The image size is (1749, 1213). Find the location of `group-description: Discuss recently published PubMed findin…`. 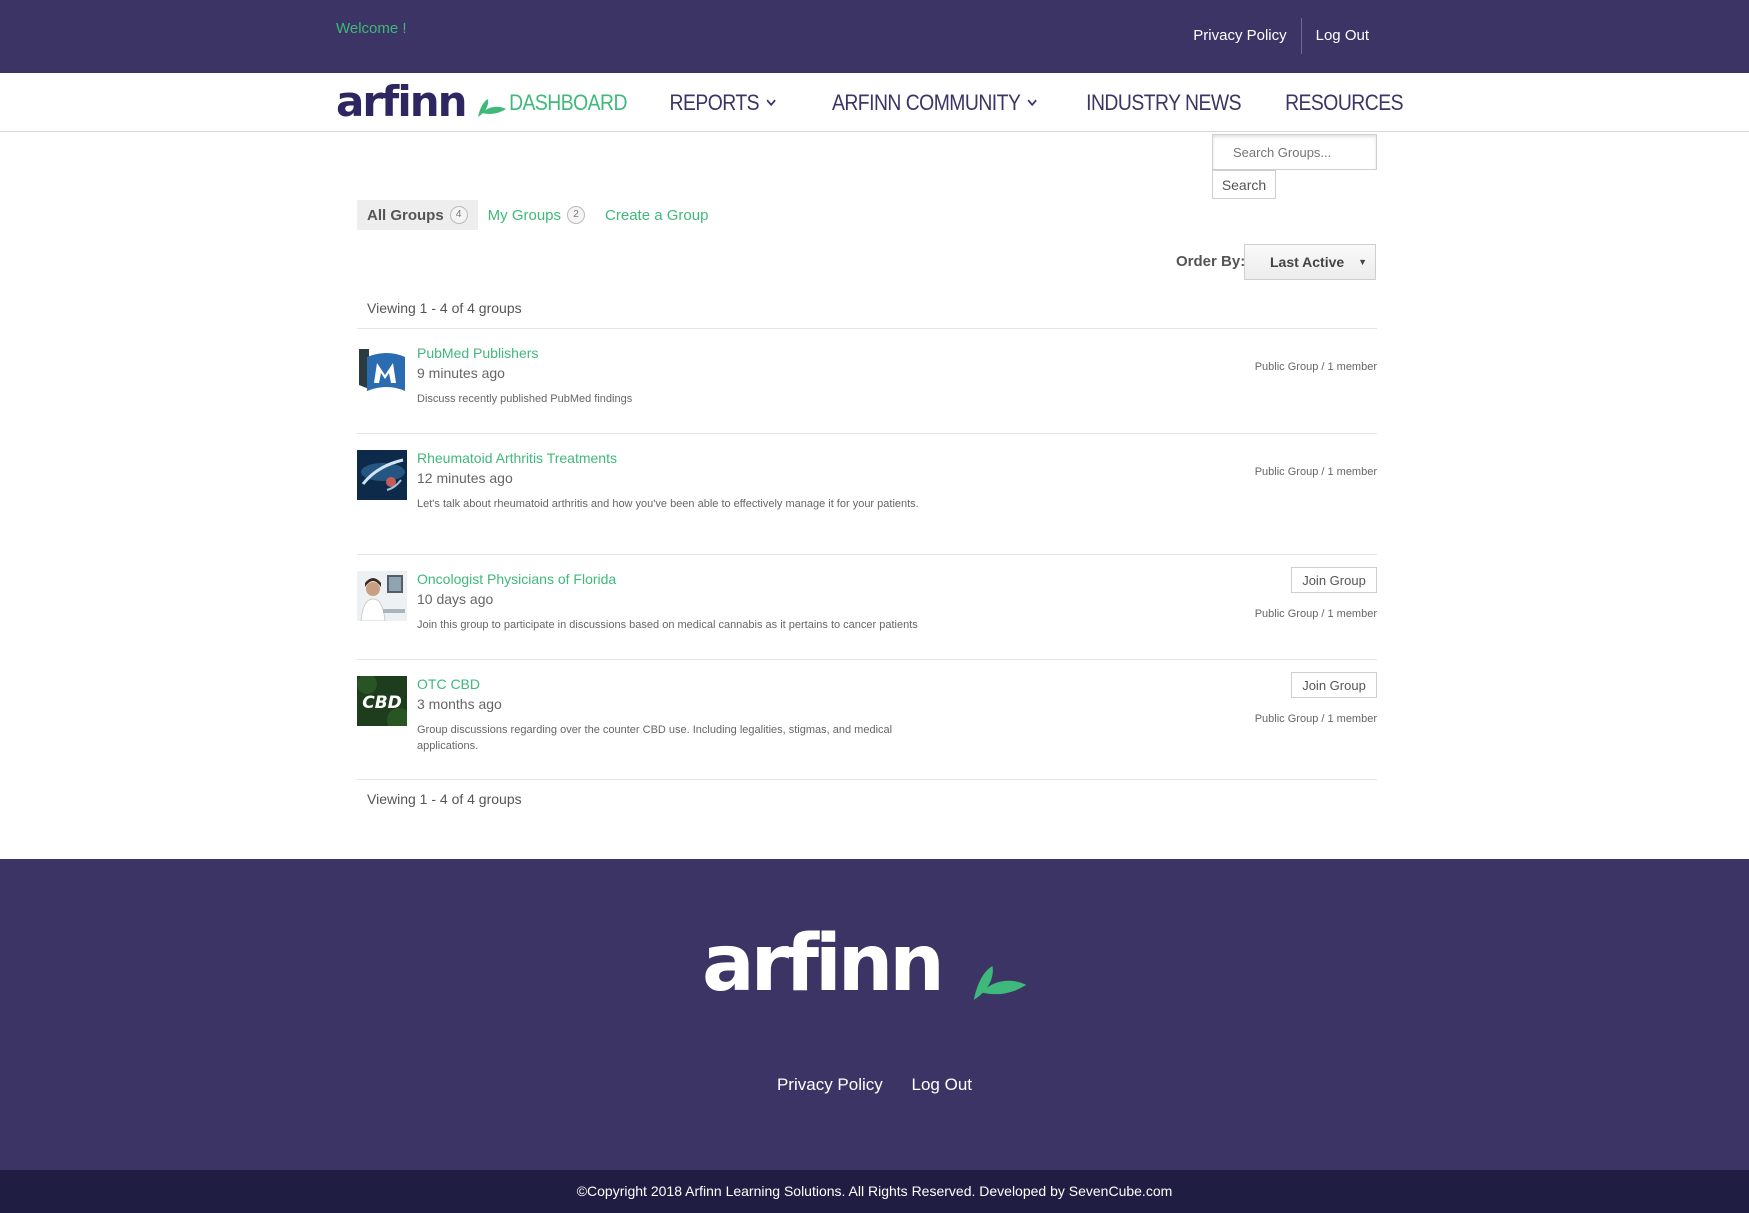

group-description: Discuss recently published PubMed findin… is located at coordinates (525, 399).